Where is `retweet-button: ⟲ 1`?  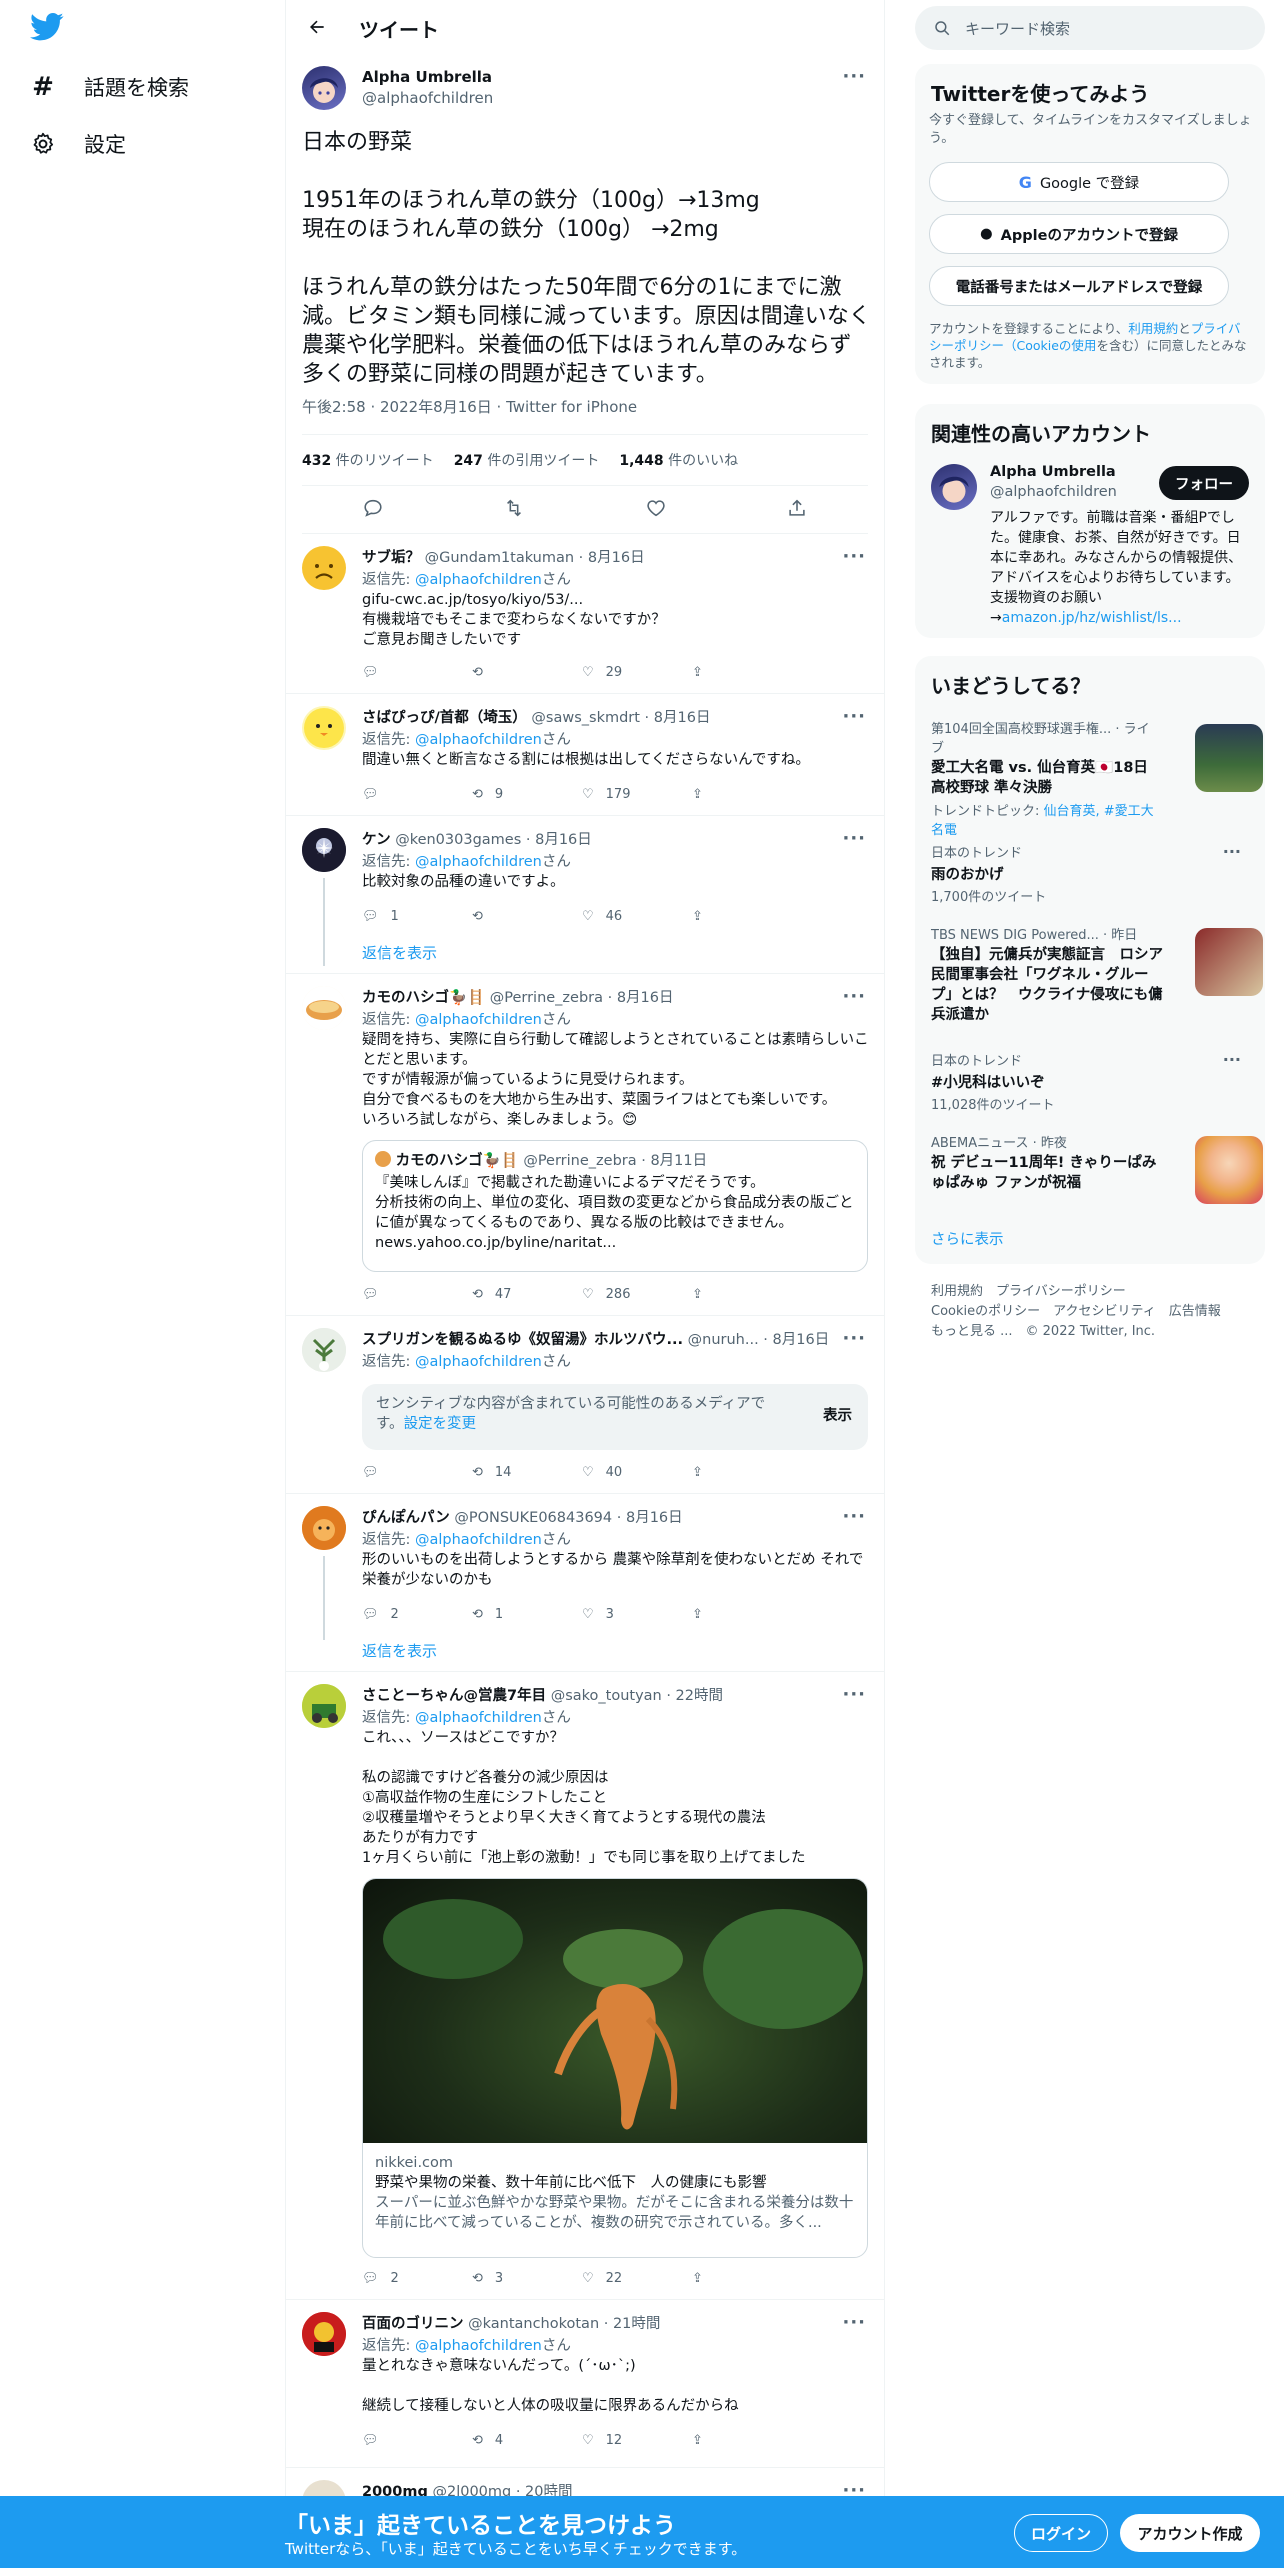
retweet-button: ⟲ 1 is located at coordinates (527, 1614).